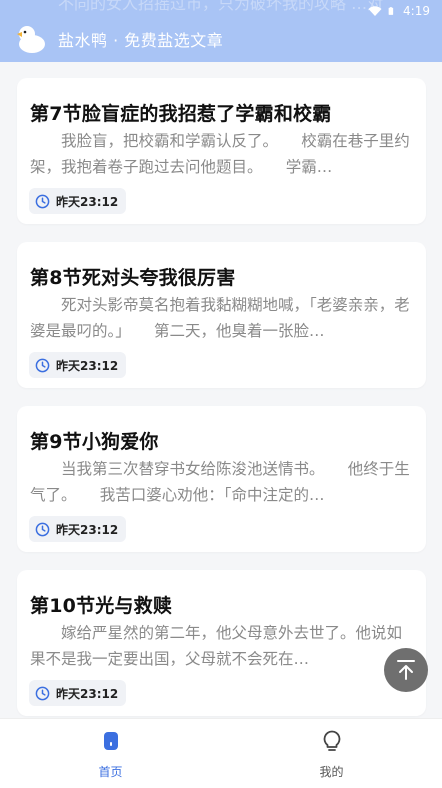 The width and height of the screenshot is (442, 788). Describe the element at coordinates (375, 11) in the screenshot. I see `wifi-icon` at that location.